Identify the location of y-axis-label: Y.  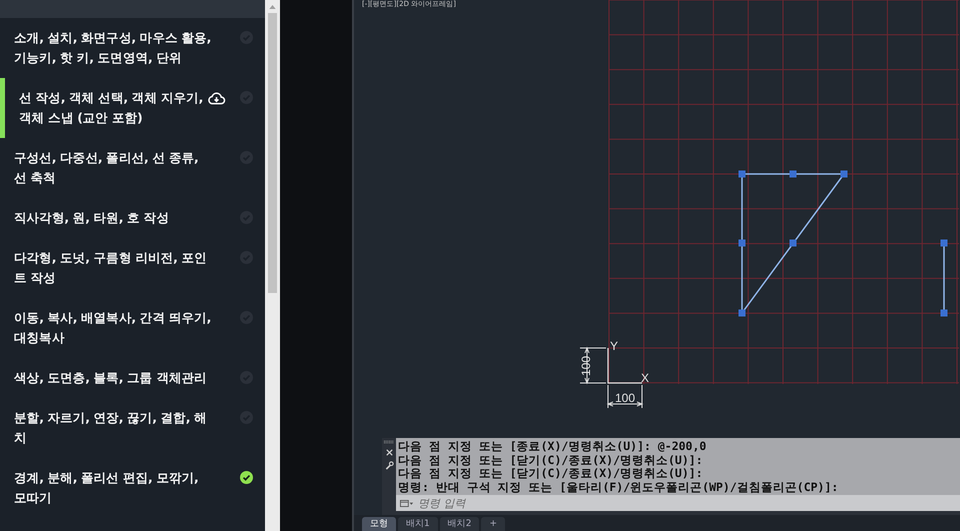
(614, 346).